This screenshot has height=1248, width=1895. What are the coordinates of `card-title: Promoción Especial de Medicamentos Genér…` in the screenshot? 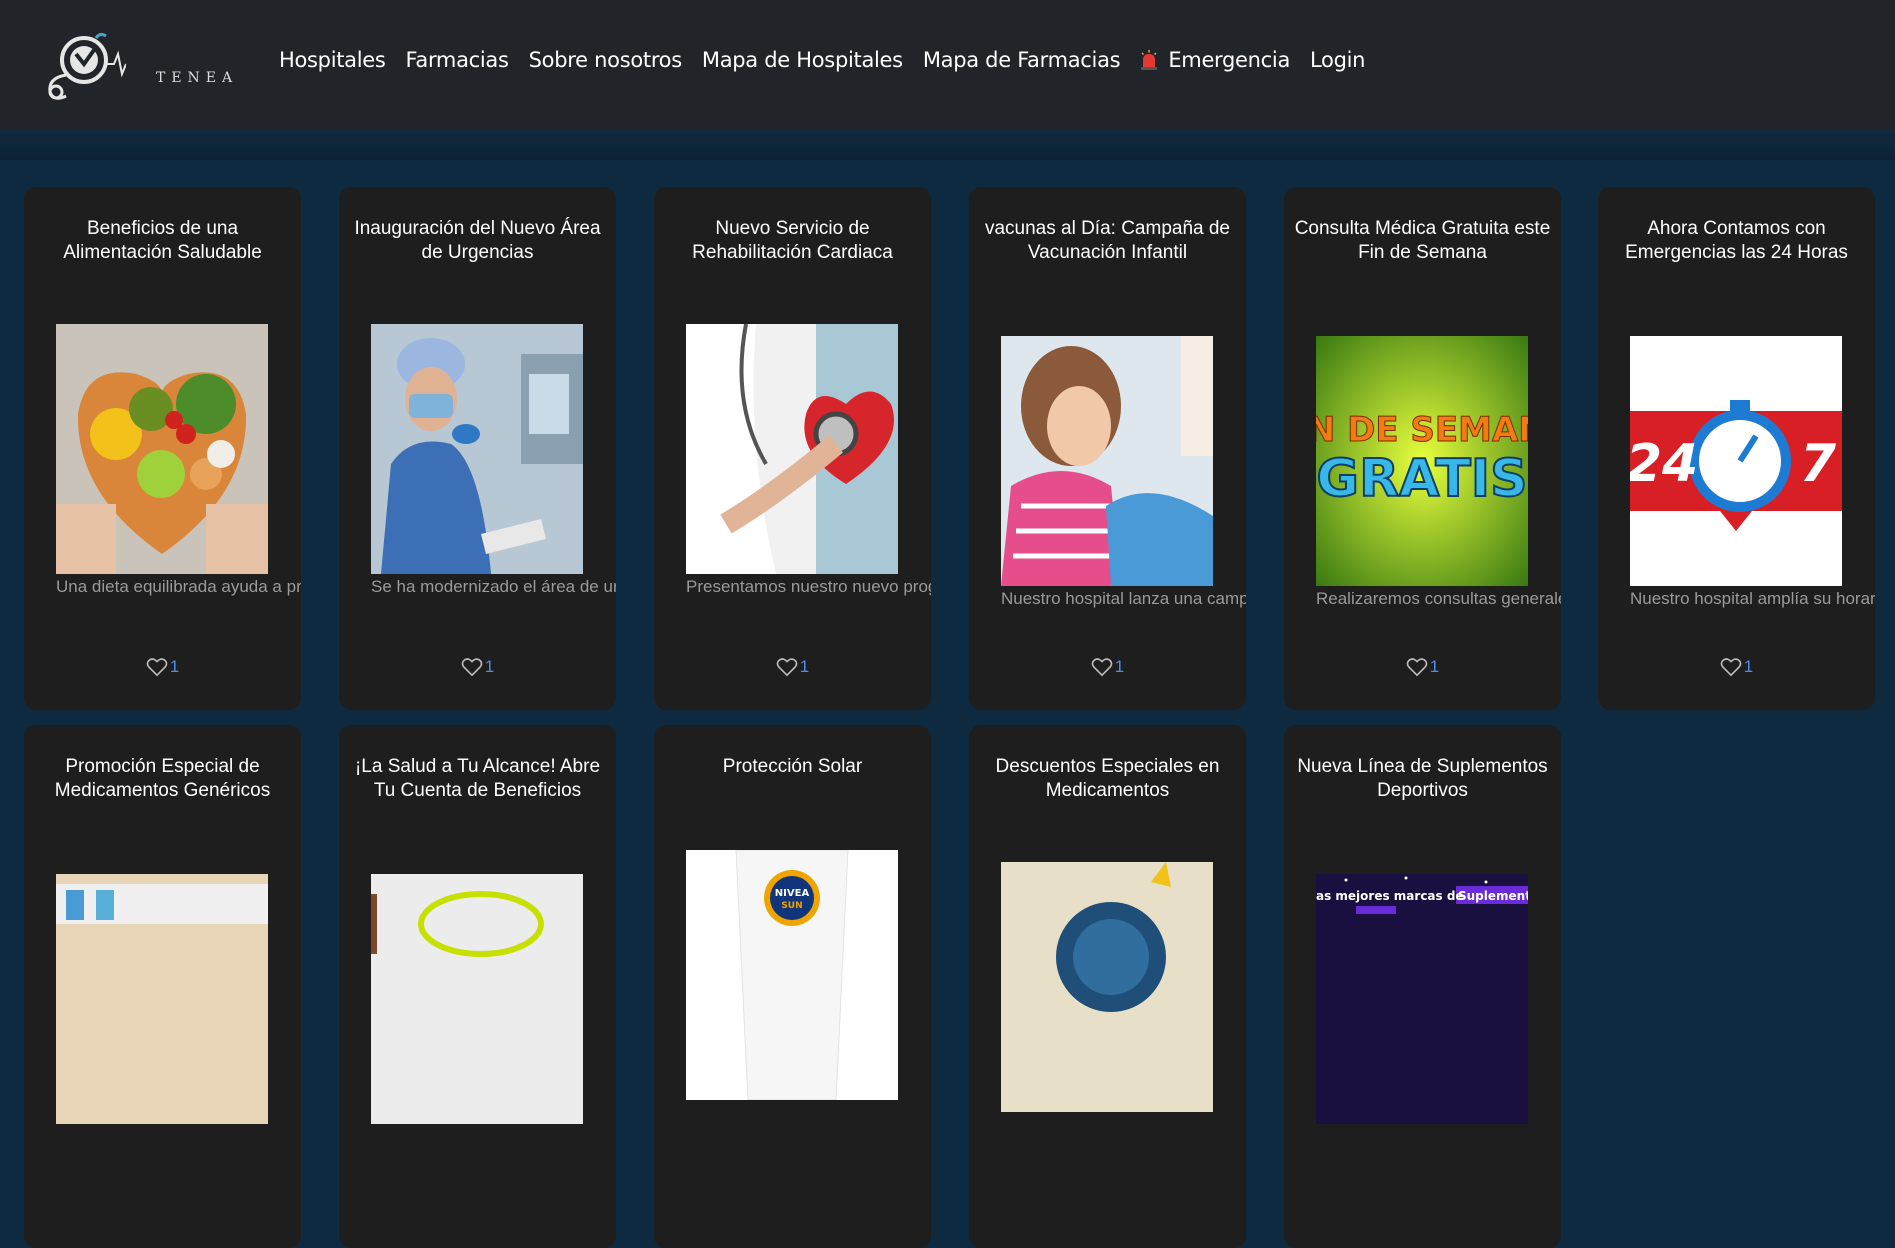 It's located at (162, 778).